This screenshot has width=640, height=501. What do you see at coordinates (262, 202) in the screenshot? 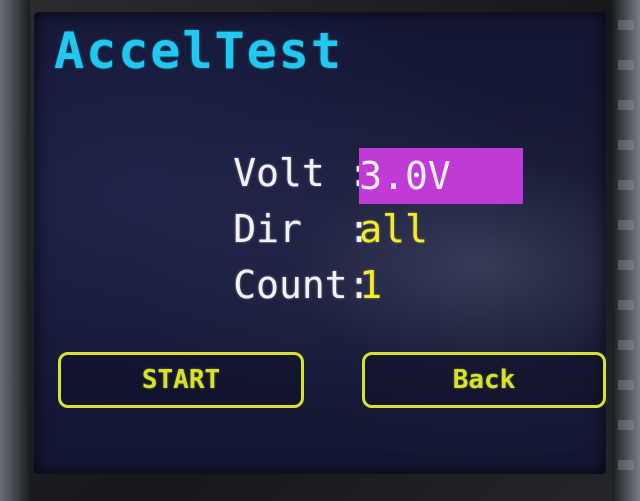
I see `dir-row: Dir :all` at bounding box center [262, 202].